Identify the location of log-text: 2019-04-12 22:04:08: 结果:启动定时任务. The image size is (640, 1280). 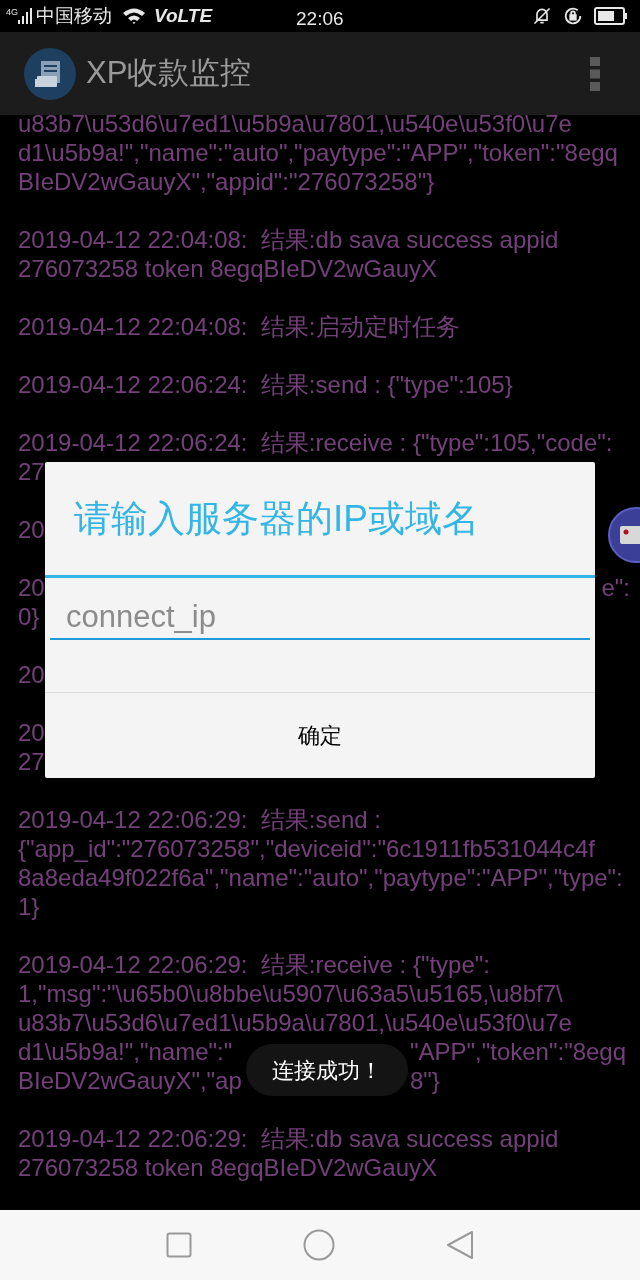
(239, 326).